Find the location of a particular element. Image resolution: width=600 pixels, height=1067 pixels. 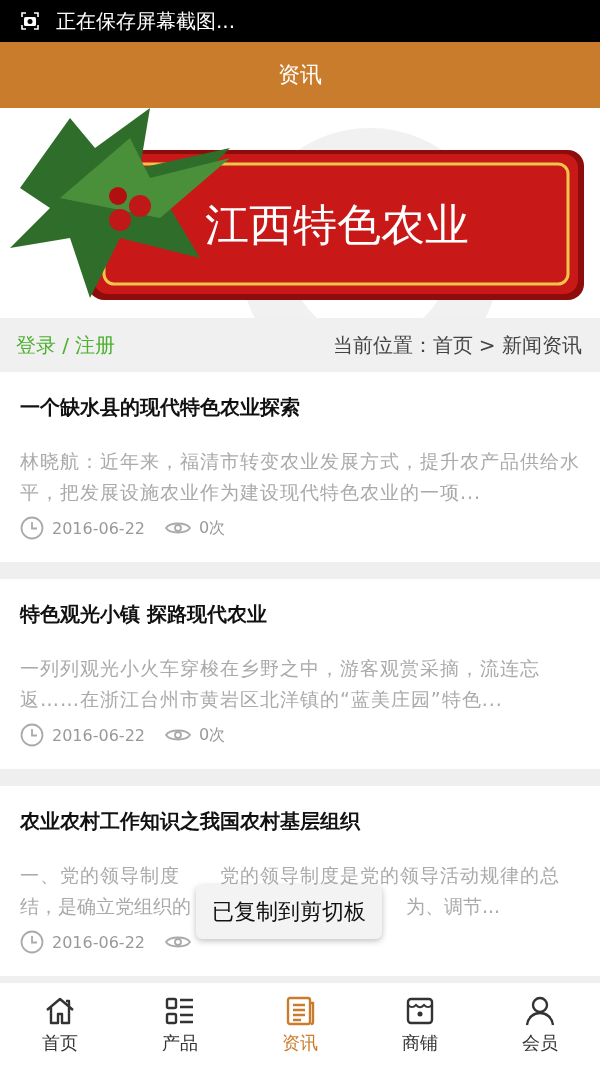

nav-tab: 产品 is located at coordinates (180, 1025).